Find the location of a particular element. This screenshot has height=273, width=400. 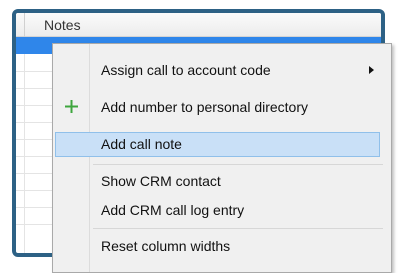

menu-item-label: Assign call to account code is located at coordinates (186, 70).